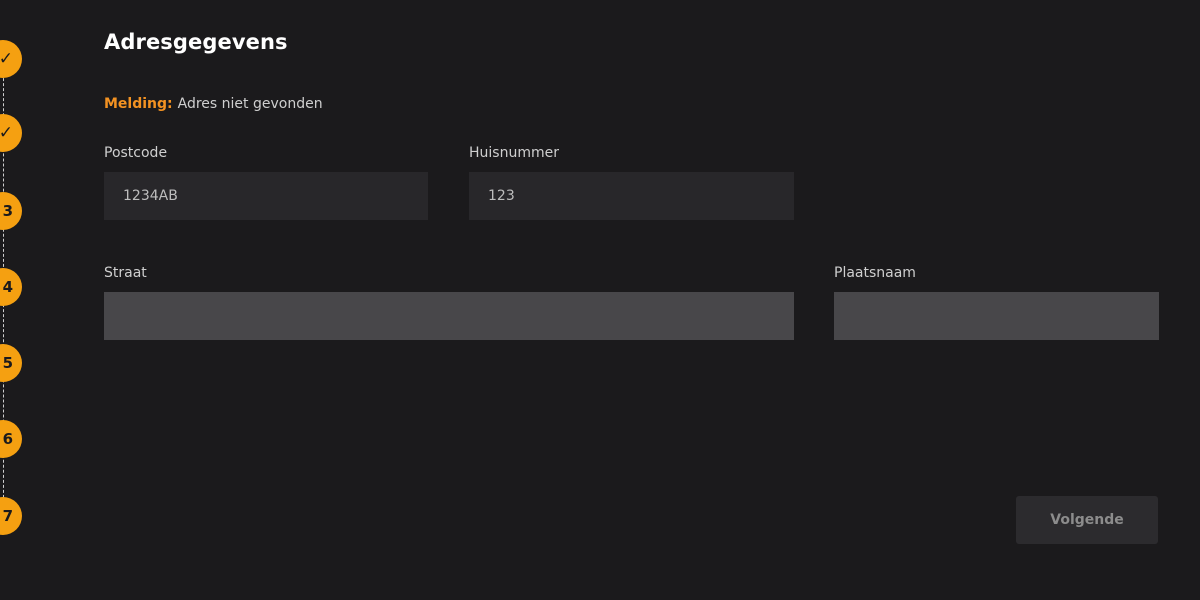 This screenshot has height=600, width=1200. What do you see at coordinates (996, 316) in the screenshot?
I see `plaatsnaam-input` at bounding box center [996, 316].